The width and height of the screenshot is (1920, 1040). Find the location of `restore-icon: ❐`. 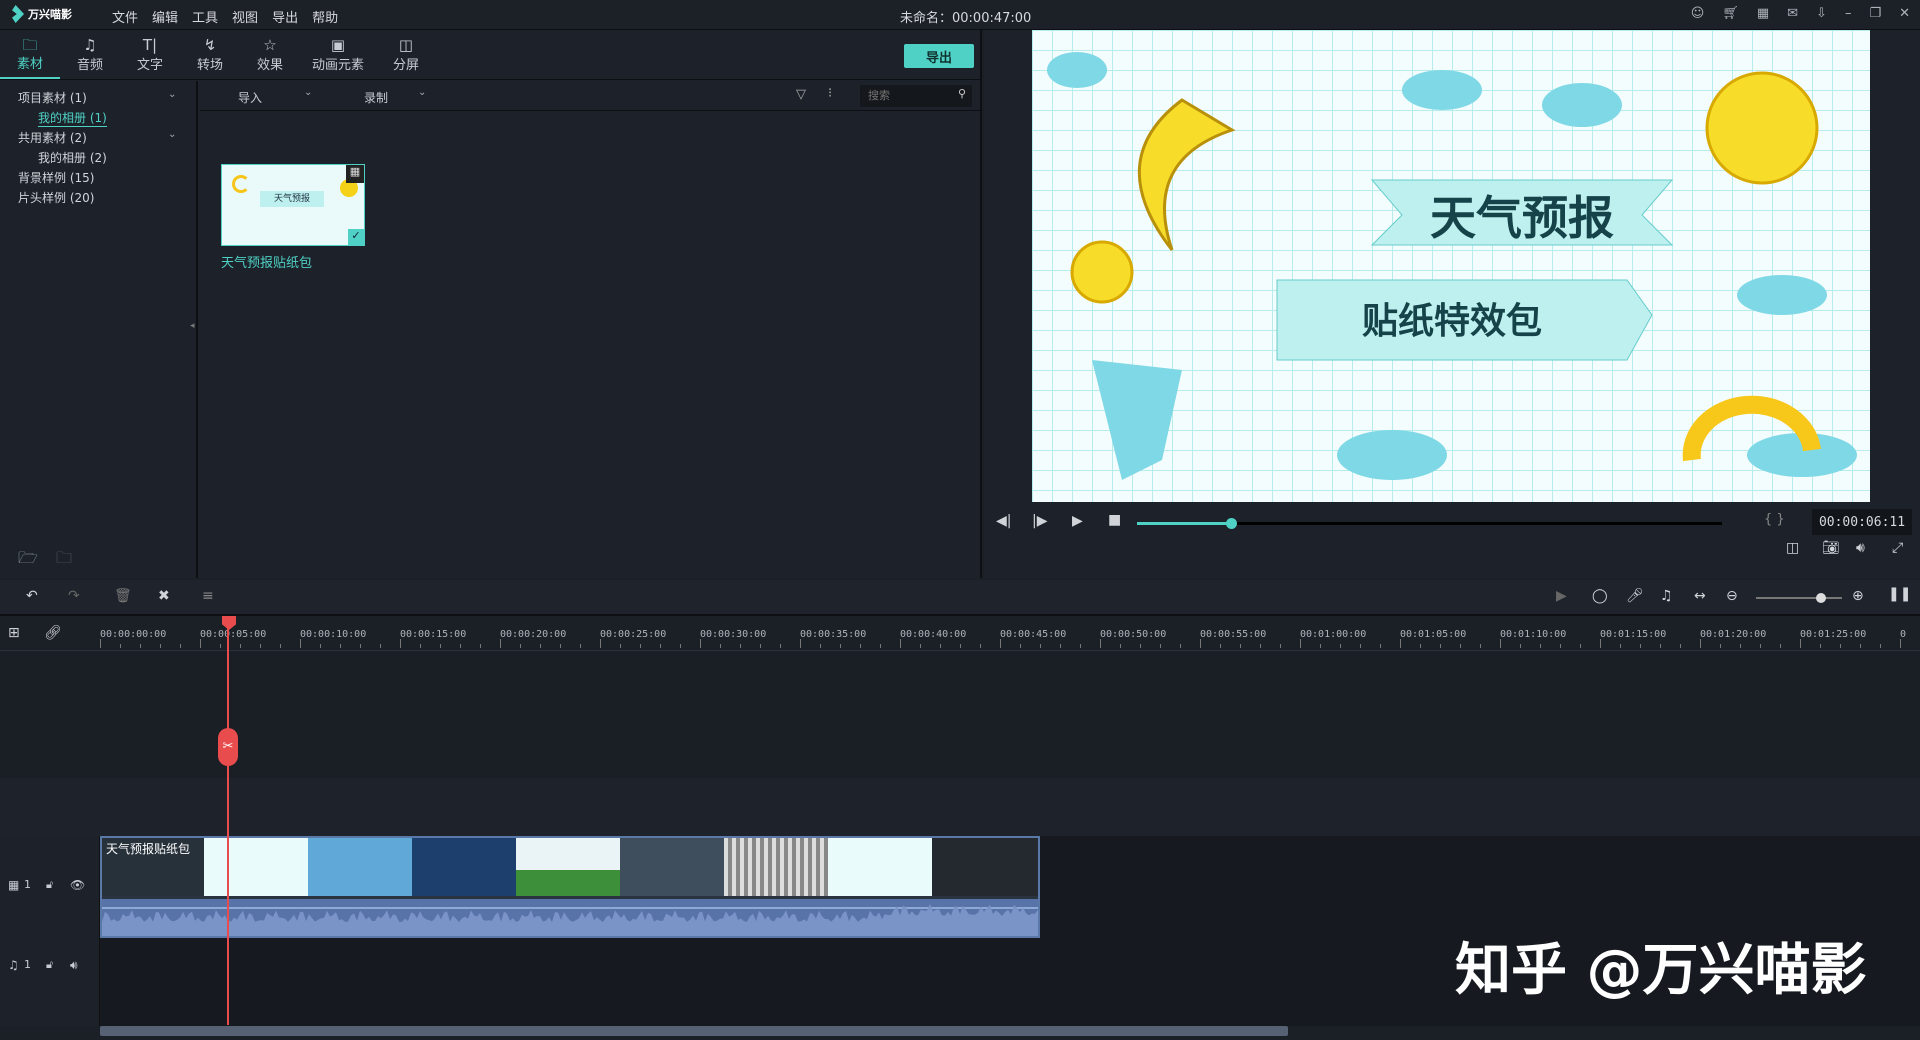

restore-icon: ❐ is located at coordinates (1875, 13).